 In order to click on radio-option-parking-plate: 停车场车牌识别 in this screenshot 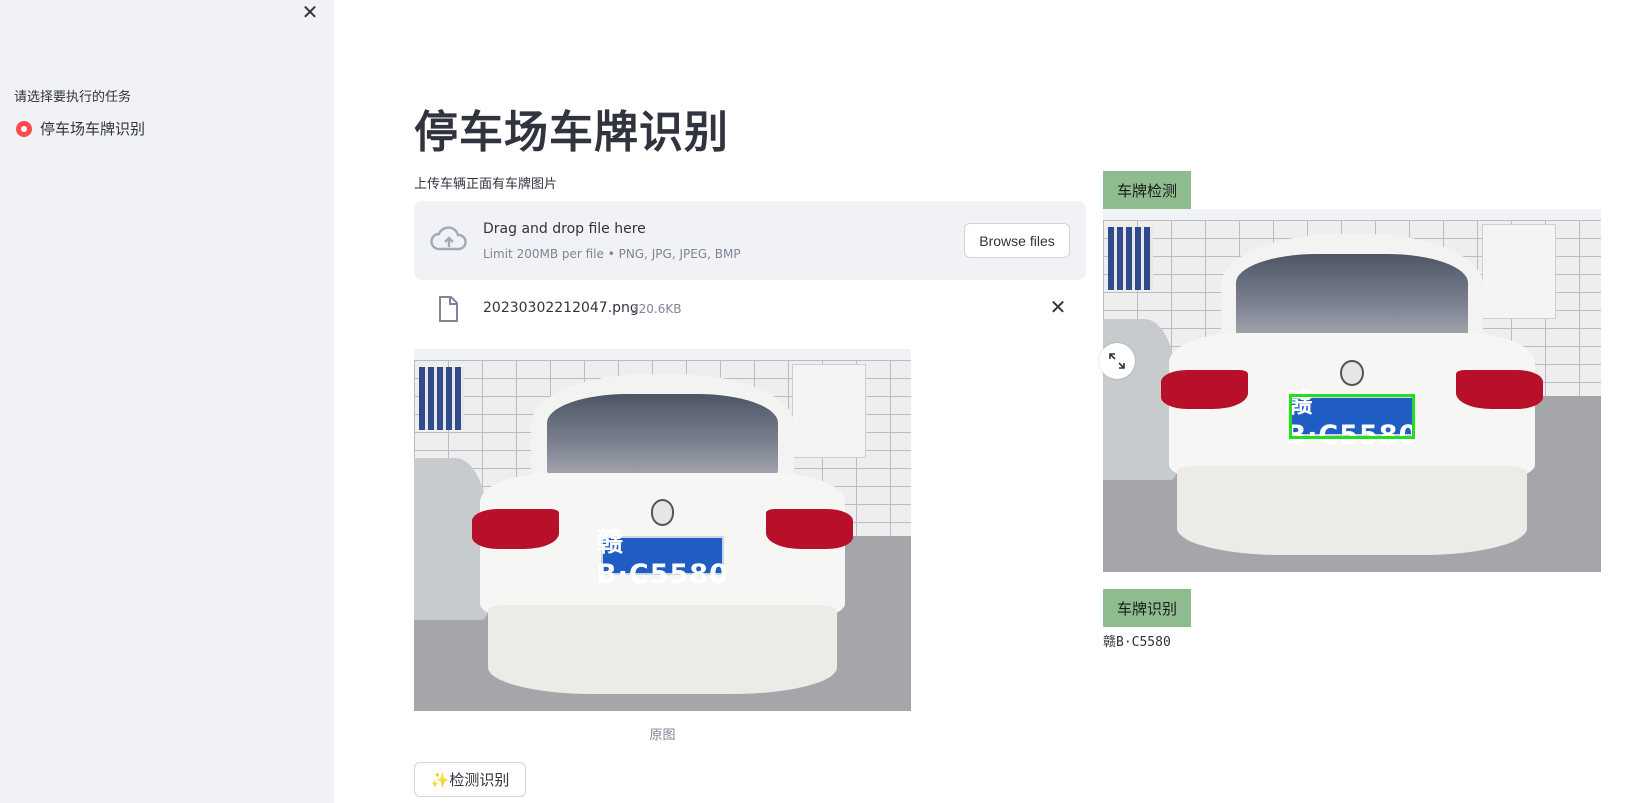, I will do `click(80, 128)`.